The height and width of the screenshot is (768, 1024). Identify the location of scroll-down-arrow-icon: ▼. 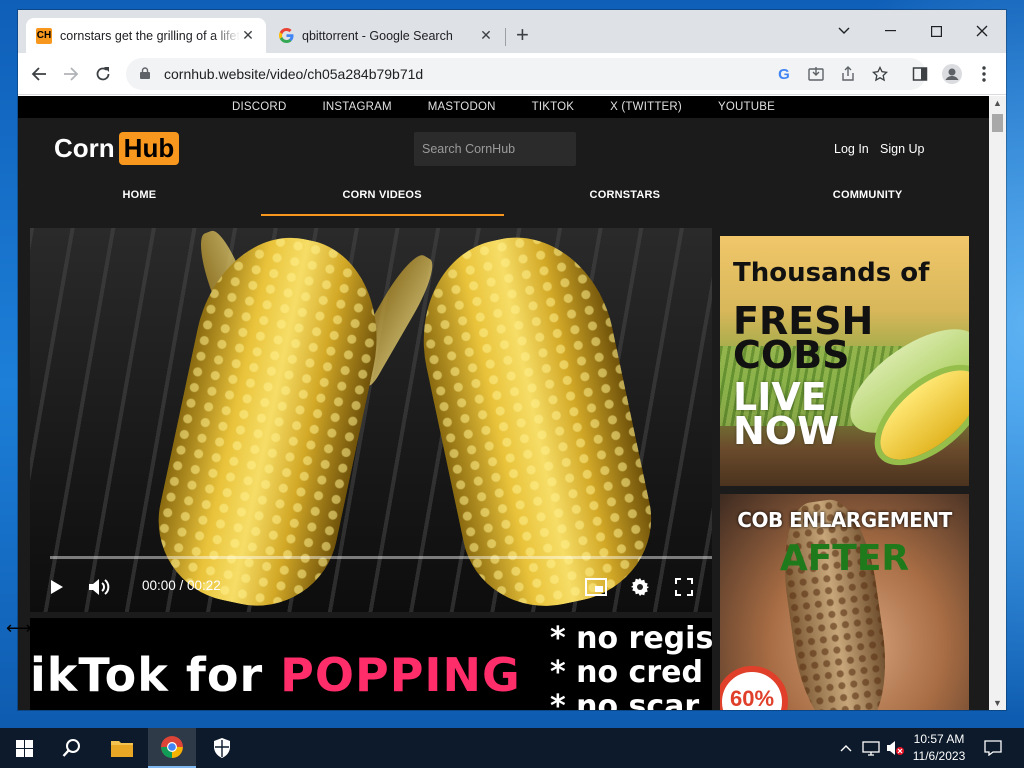
(997, 703).